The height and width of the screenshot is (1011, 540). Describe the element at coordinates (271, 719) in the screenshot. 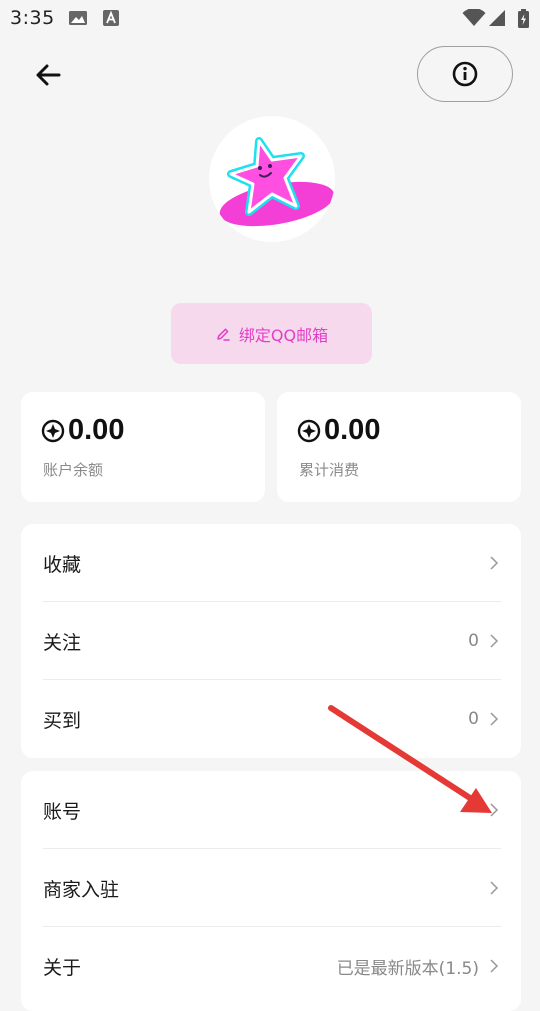

I see `menu-item-purchased: 买到 0` at that location.